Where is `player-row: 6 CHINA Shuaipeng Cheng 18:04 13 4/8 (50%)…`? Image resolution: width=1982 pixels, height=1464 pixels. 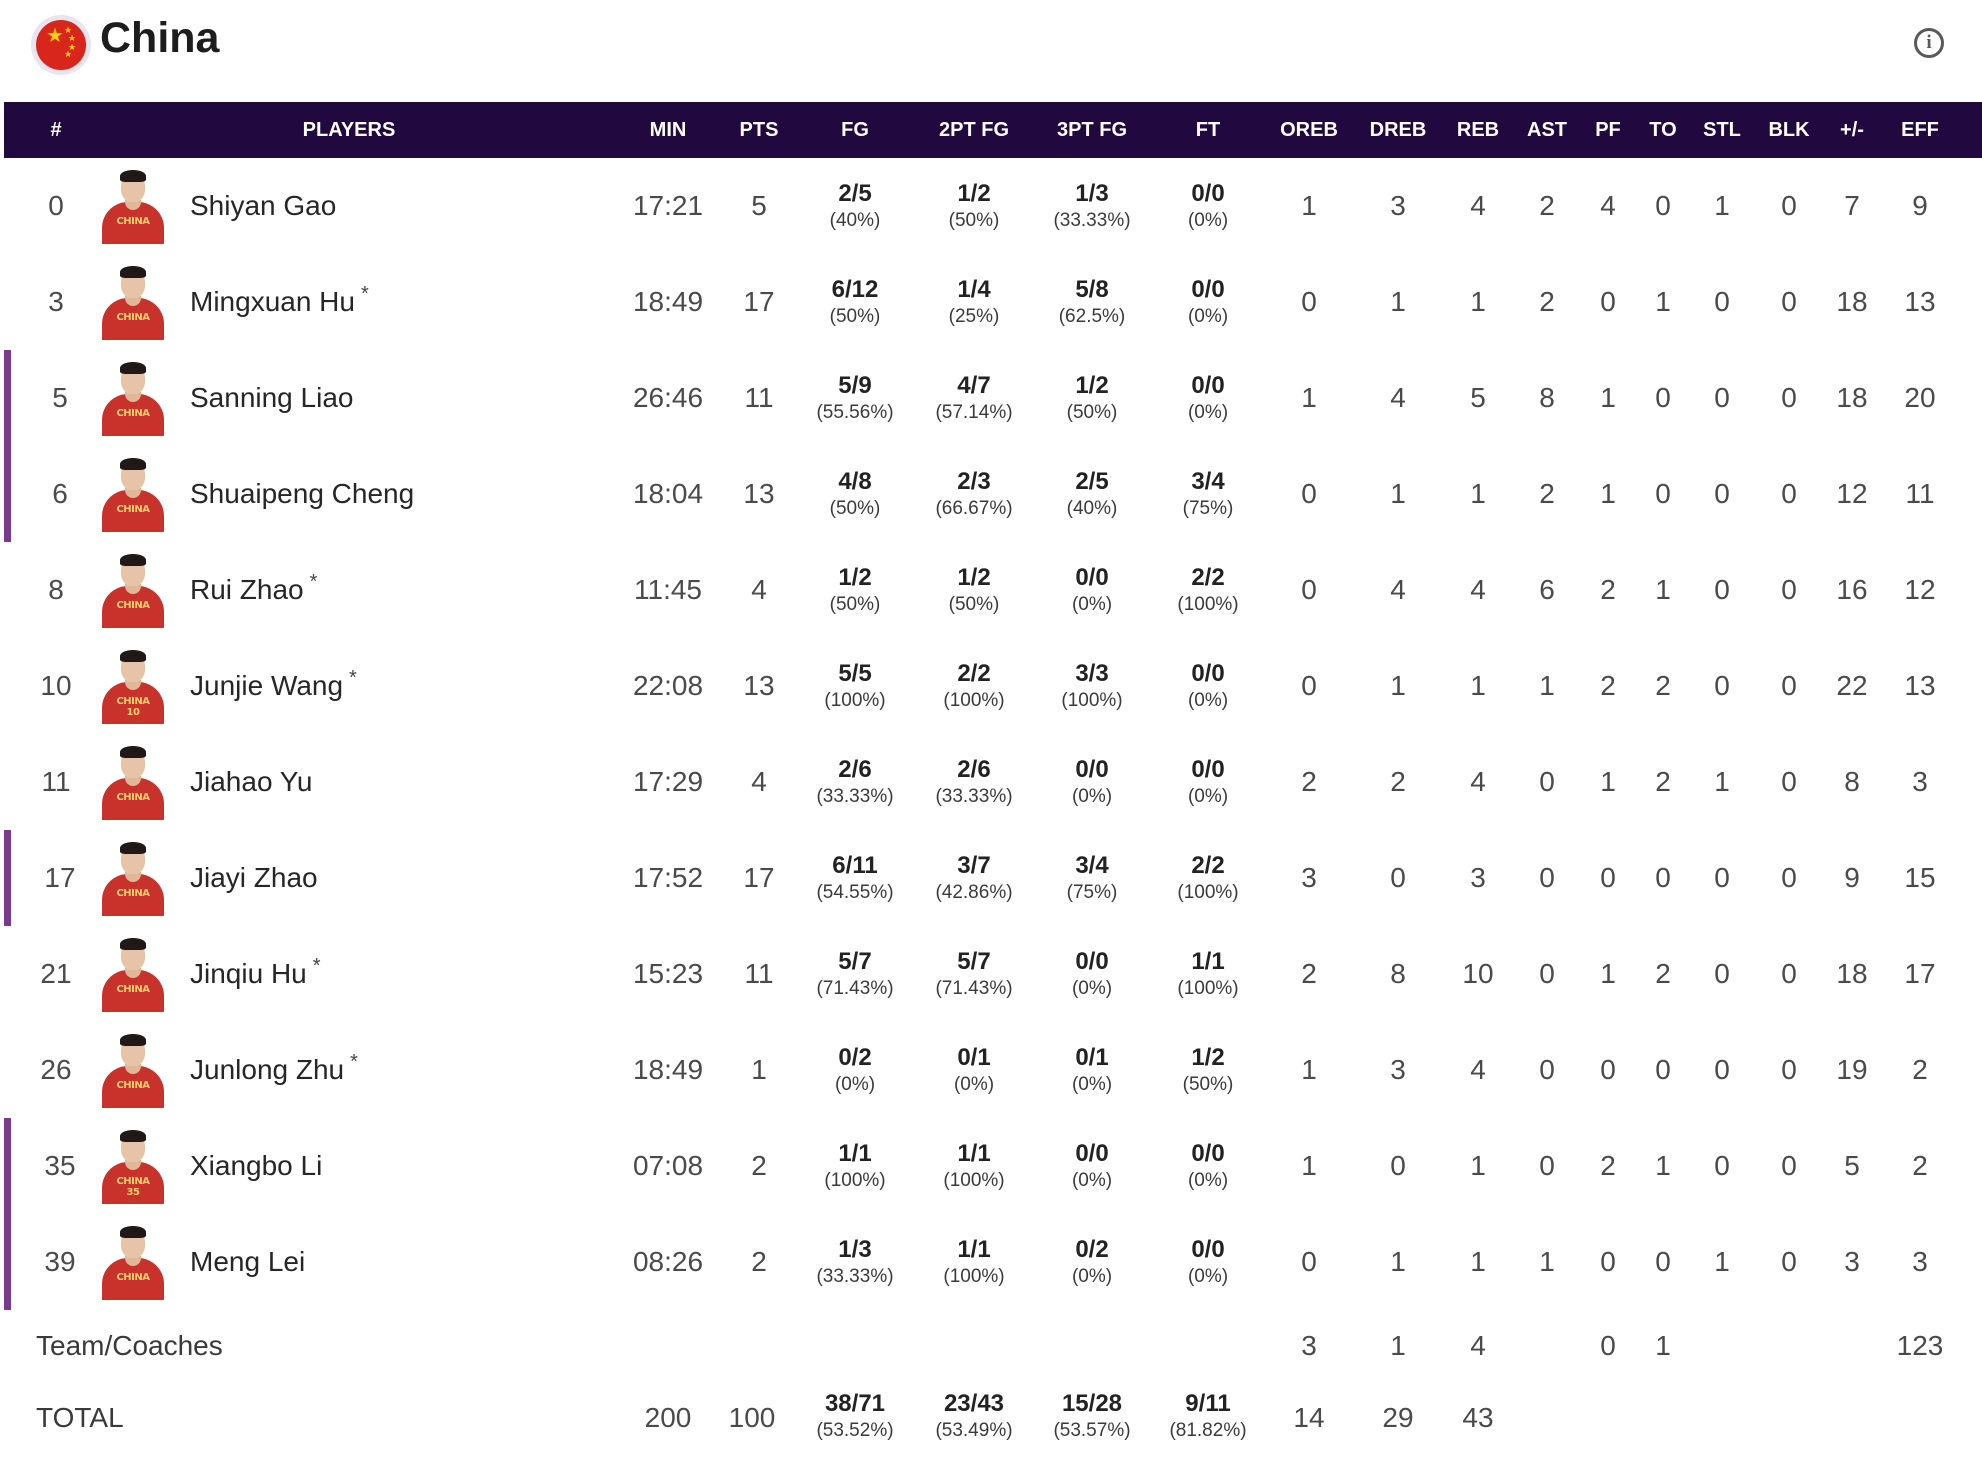 player-row: 6 CHINA Shuaipeng Cheng 18:04 13 4/8 (50%)… is located at coordinates (991, 494).